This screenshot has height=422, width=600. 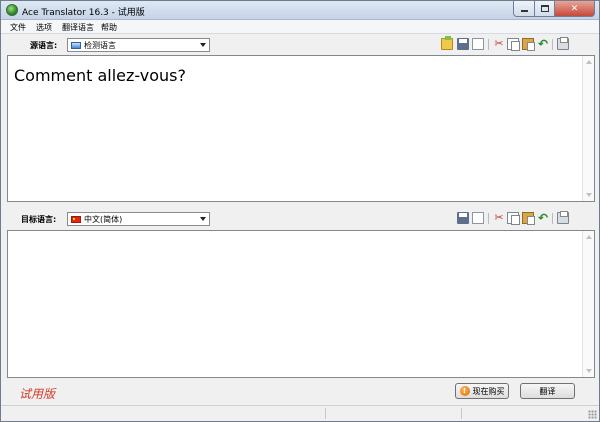 I want to click on app-globe-icon, so click(x=12, y=10).